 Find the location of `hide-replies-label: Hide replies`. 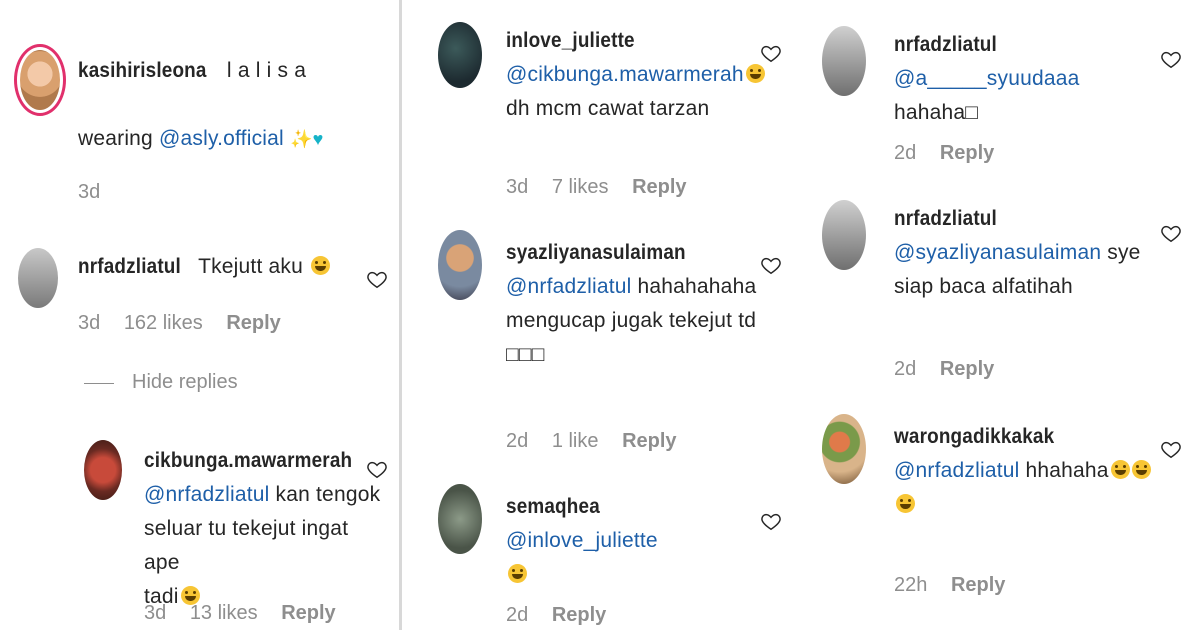

hide-replies-label: Hide replies is located at coordinates (185, 382).